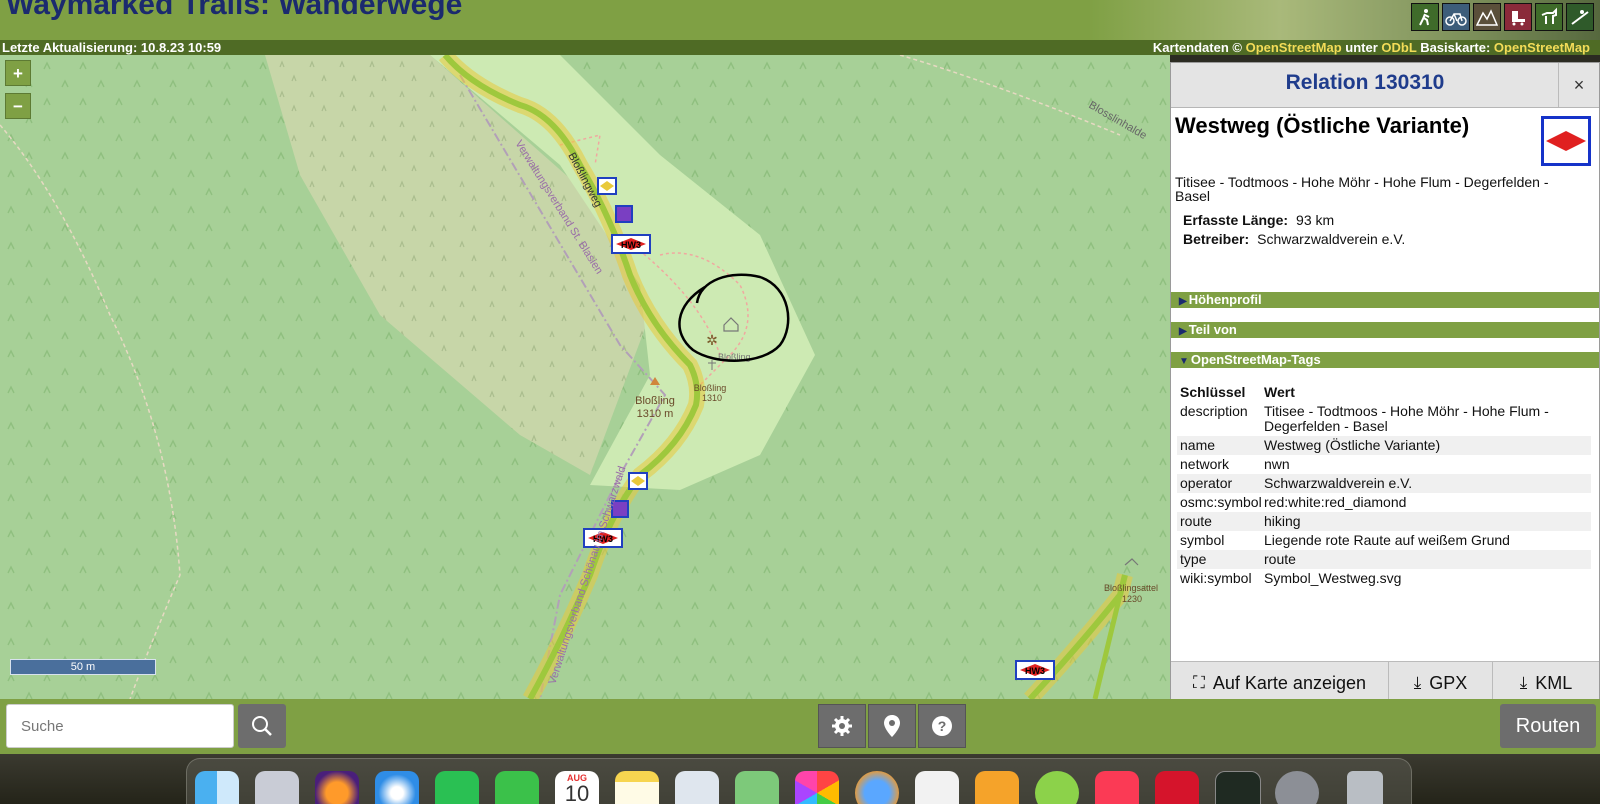  I want to click on expand-icon: ⛶, so click(1198, 682).